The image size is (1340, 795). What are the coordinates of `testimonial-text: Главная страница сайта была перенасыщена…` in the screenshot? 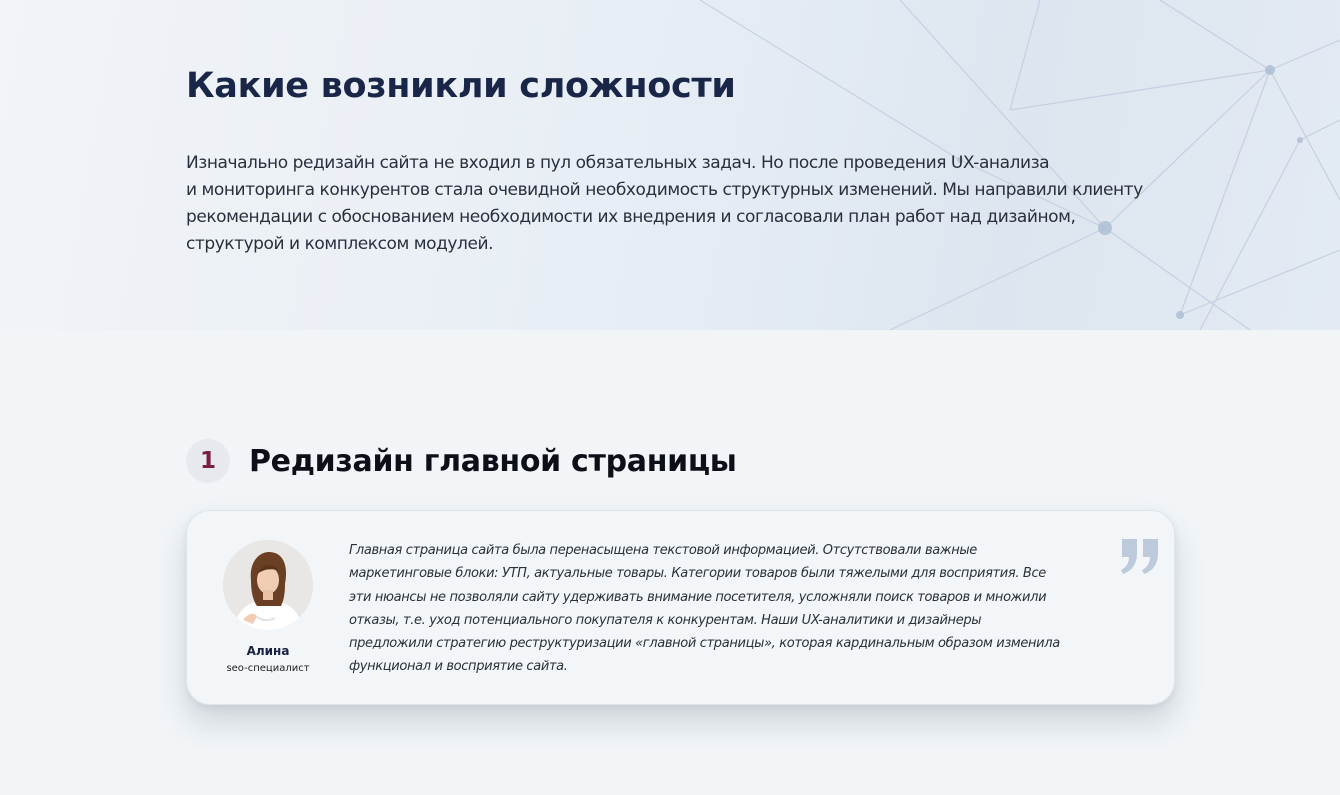 It's located at (744, 609).